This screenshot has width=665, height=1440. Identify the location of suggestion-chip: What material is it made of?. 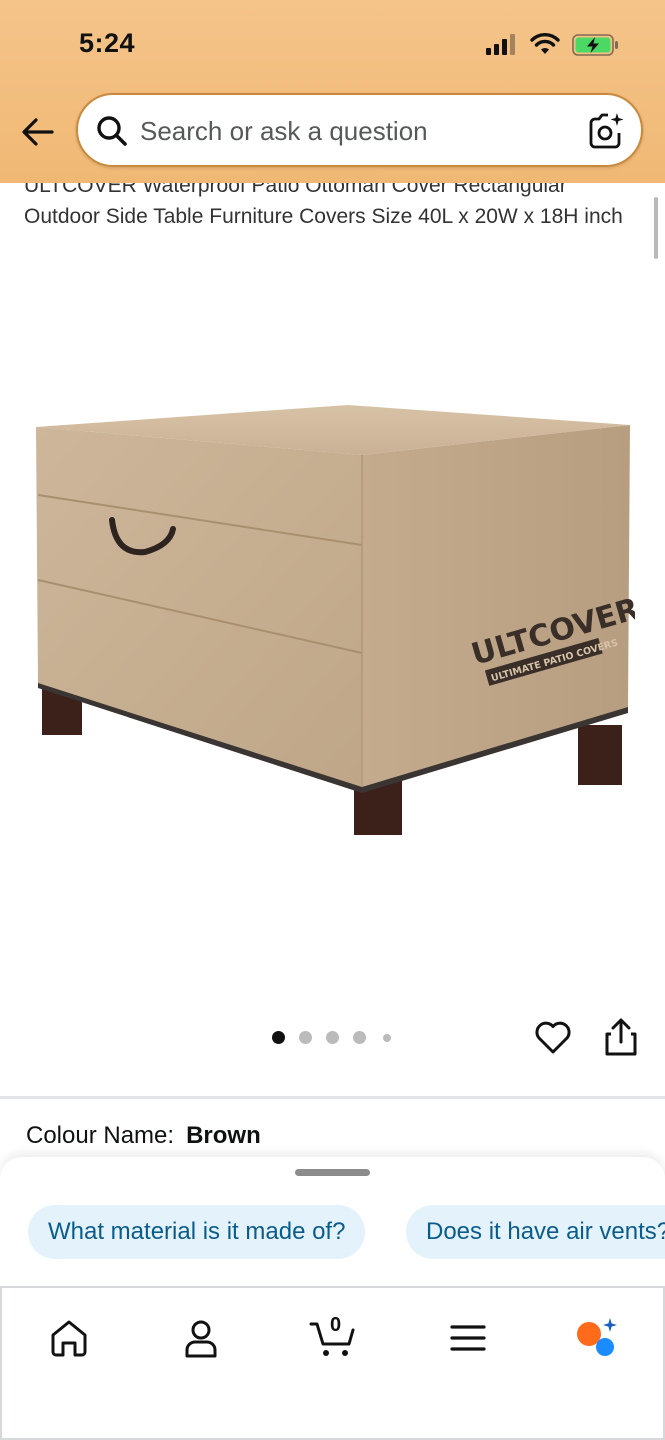
(197, 1232).